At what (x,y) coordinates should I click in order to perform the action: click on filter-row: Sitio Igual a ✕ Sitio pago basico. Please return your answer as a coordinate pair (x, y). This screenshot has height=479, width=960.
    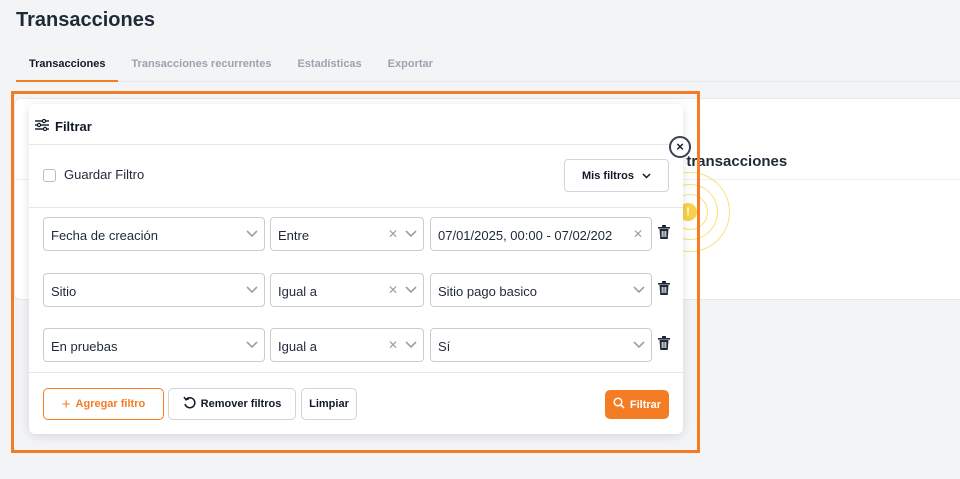
    Looking at the image, I should click on (363, 290).